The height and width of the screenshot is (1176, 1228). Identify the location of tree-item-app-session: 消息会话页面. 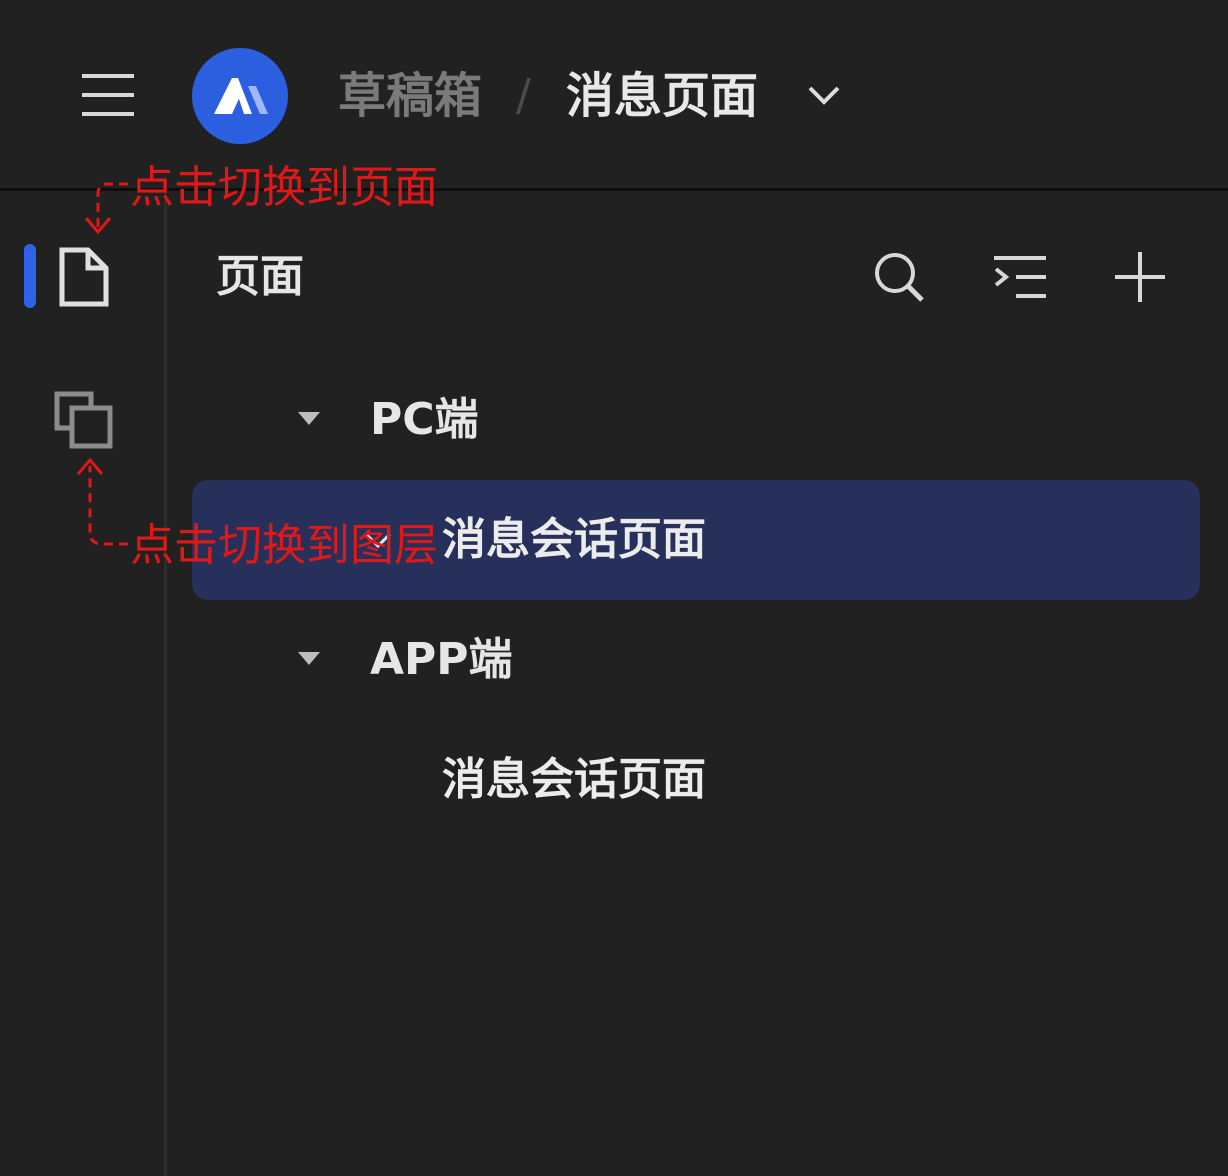
(574, 780).